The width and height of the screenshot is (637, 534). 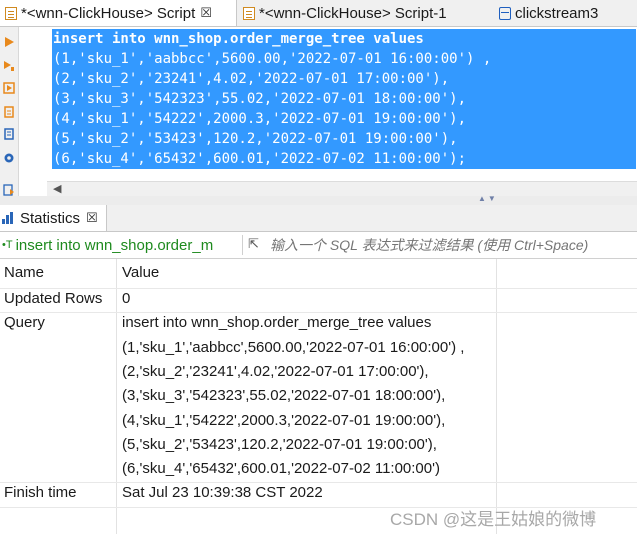 I want to click on divider, so click(x=242, y=245).